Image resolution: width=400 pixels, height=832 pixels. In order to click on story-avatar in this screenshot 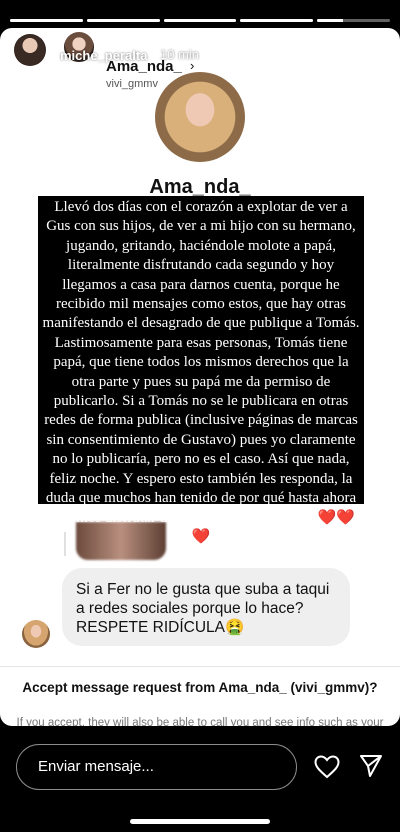, I will do `click(30, 50)`.